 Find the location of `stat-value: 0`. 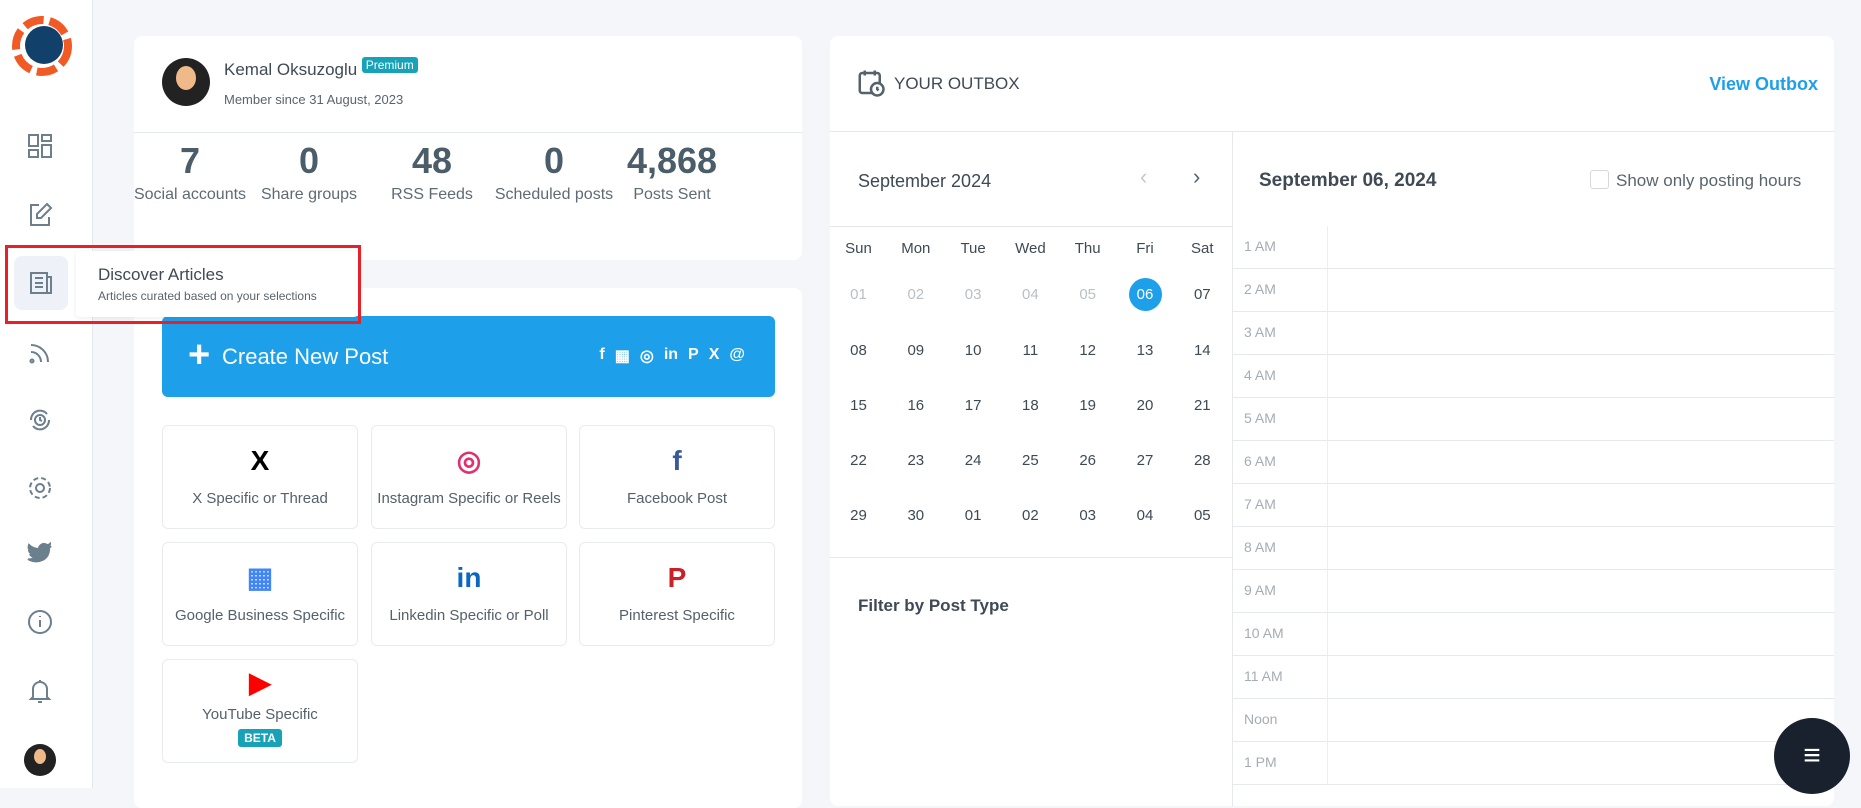

stat-value: 0 is located at coordinates (309, 160).